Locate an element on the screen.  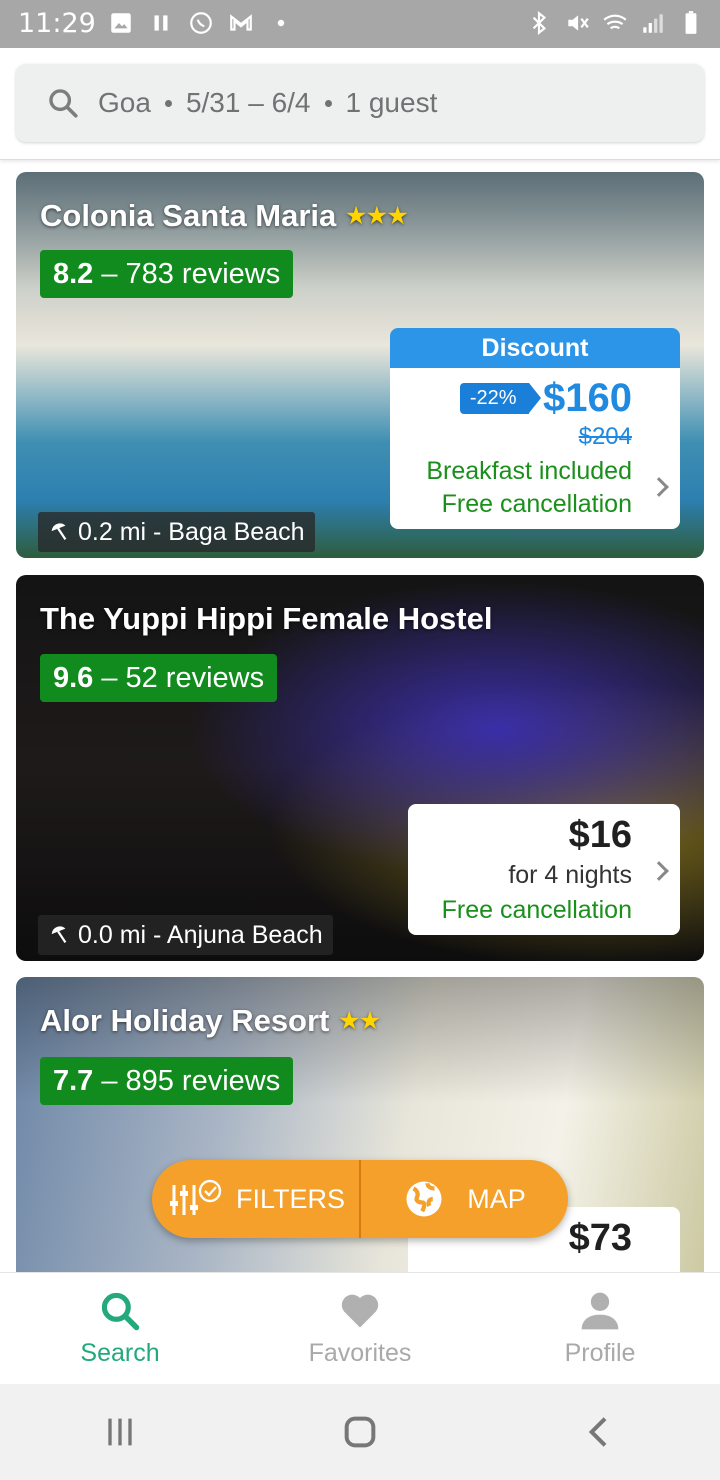
price-duration: for 4 nights is located at coordinates (570, 875).